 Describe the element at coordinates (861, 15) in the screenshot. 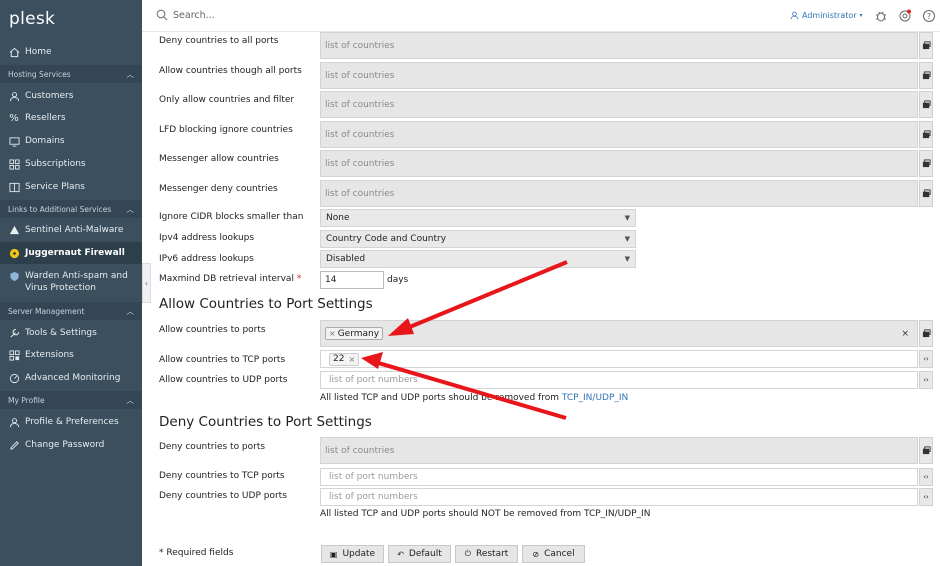

I see `chevron-down-icon: ▾` at that location.